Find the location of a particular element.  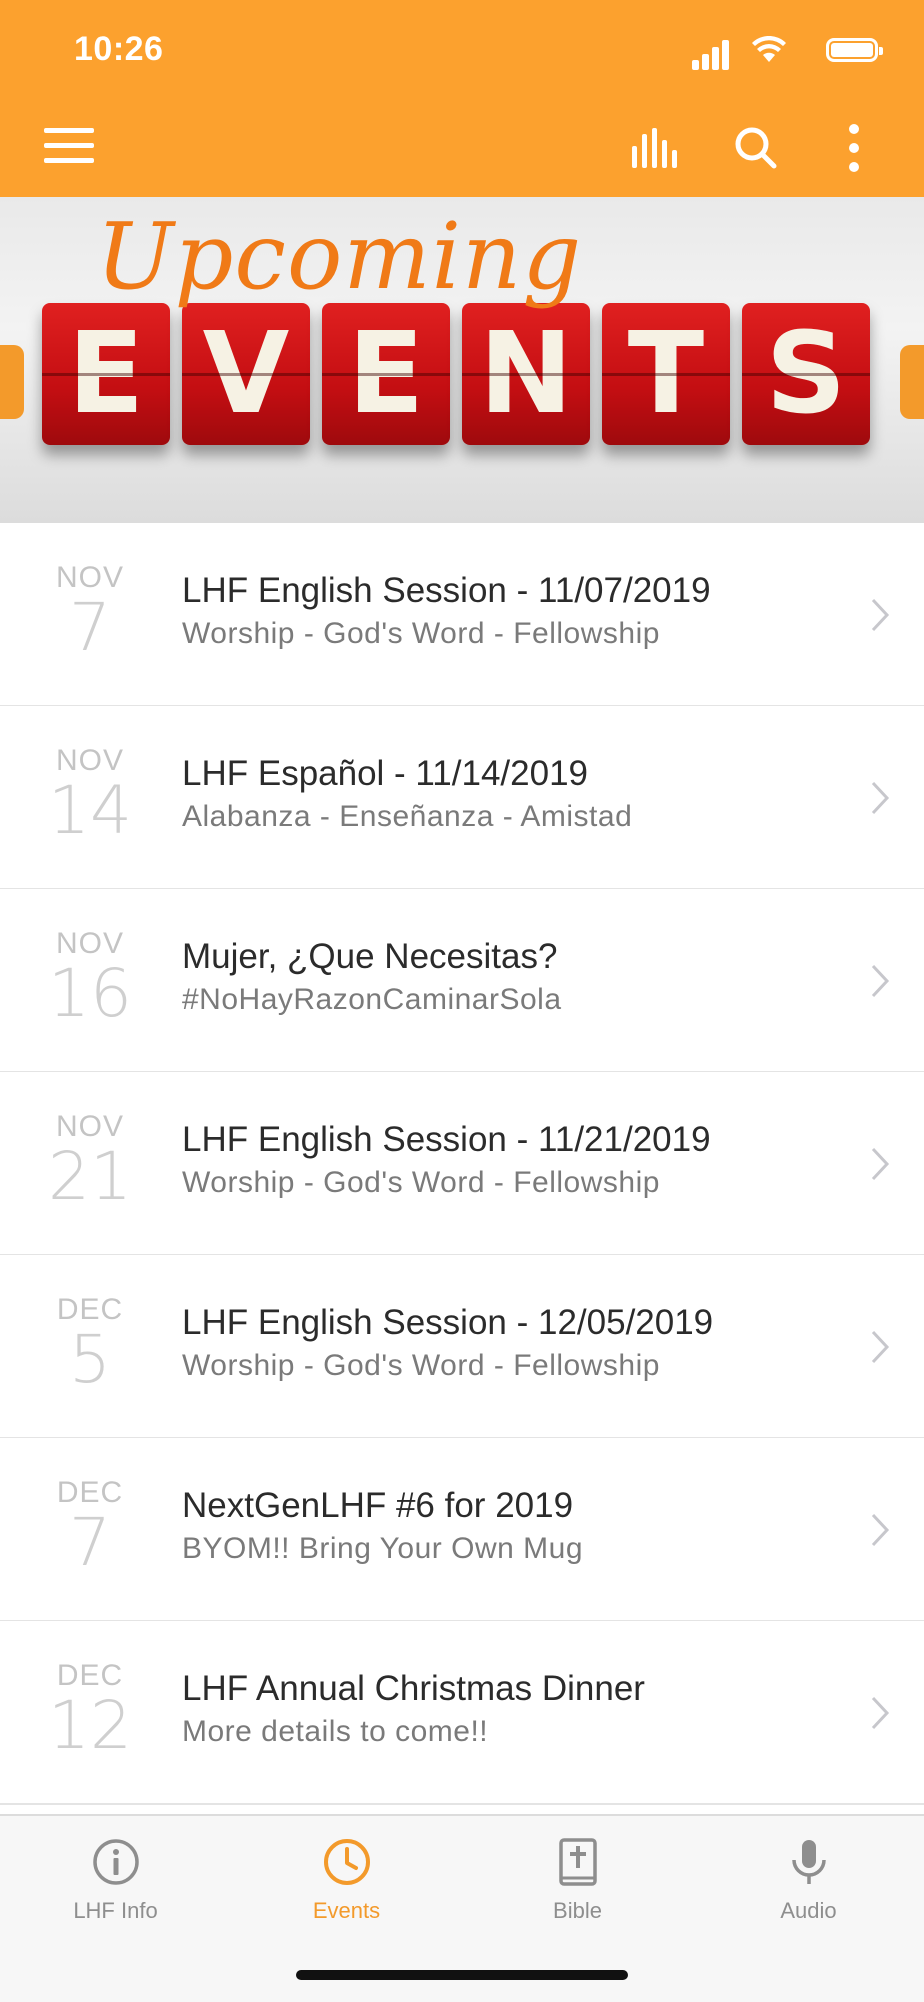

event-subtitle: More details to come!! is located at coordinates (335, 1731).